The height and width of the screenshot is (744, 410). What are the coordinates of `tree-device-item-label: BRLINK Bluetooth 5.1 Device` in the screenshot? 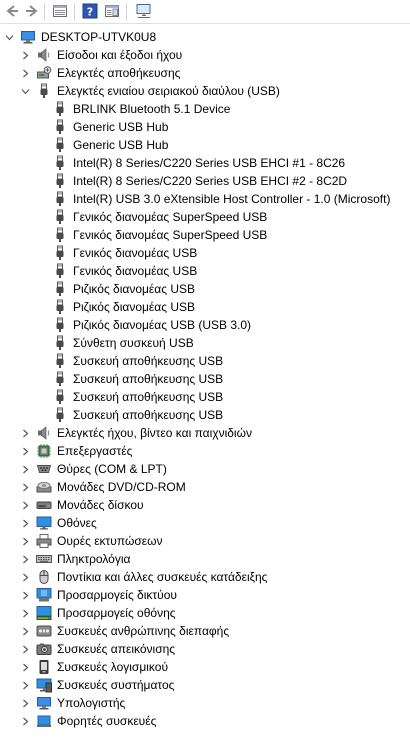 It's located at (152, 109).